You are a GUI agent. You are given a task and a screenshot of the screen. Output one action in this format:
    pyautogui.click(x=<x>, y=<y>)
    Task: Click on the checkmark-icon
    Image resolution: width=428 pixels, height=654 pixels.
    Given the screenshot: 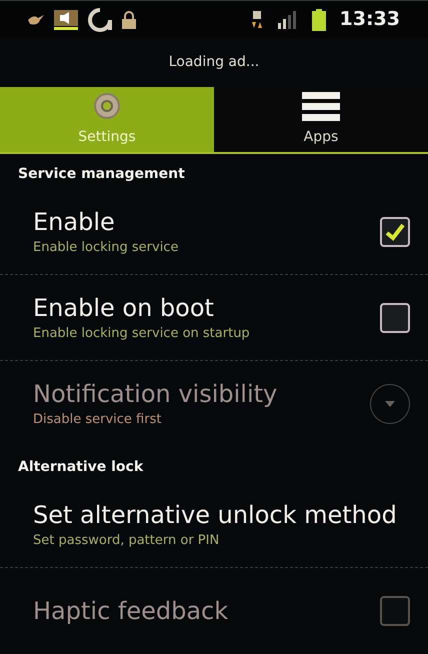 What is the action you would take?
    pyautogui.click(x=395, y=231)
    